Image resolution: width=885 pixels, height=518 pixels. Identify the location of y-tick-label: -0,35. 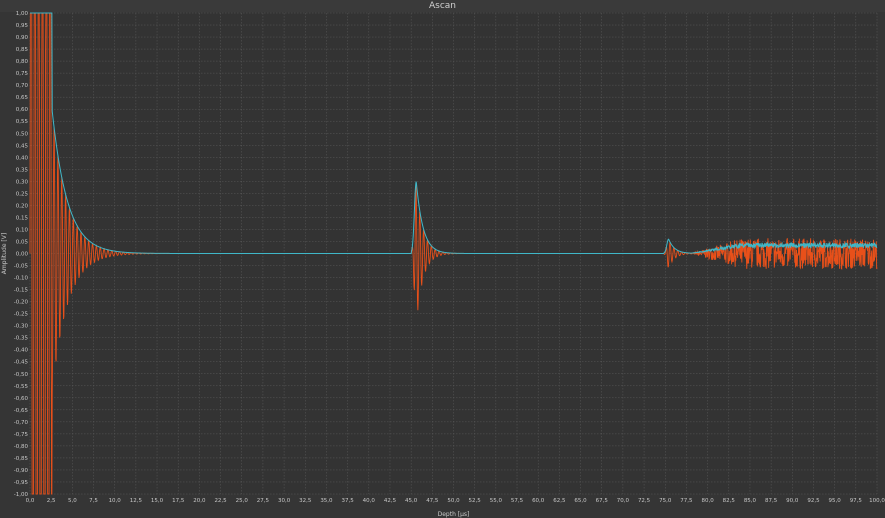
(21, 339).